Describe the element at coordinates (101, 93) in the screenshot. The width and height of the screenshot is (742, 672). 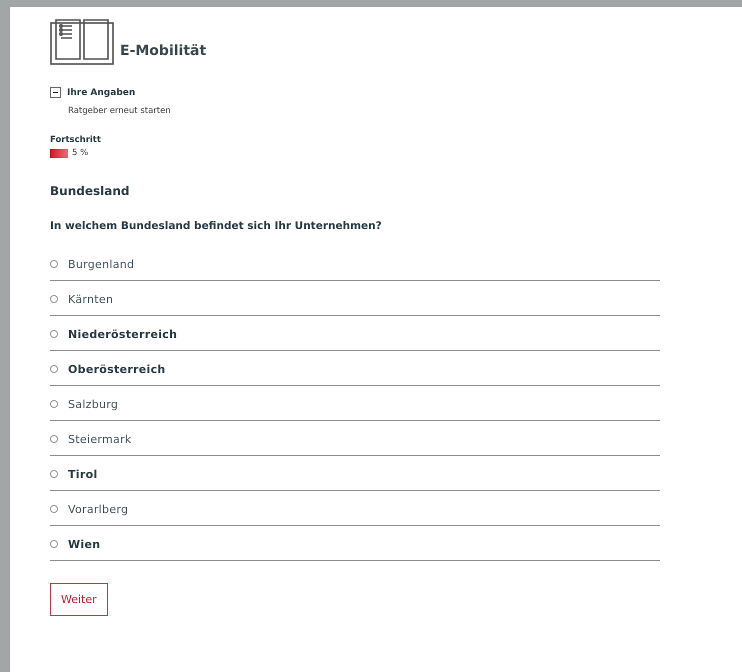
I see `section-heading: Ihre Angaben` at that location.